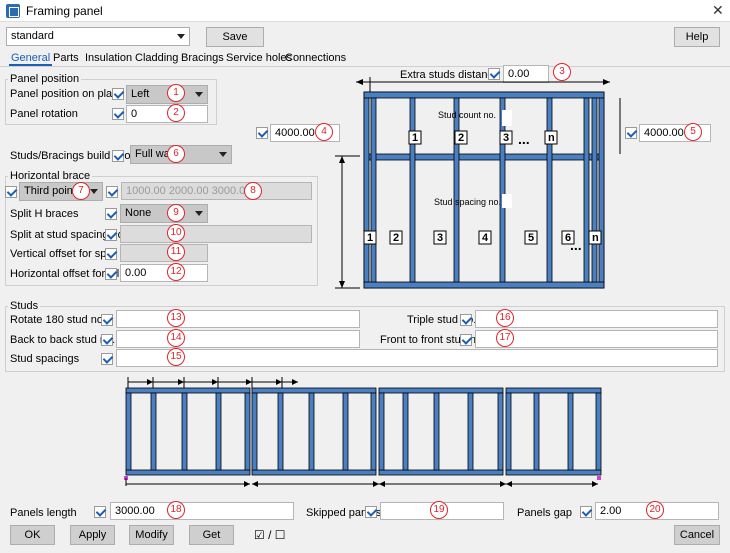 The height and width of the screenshot is (553, 730). I want to click on panels-length-value: 3000.00, so click(135, 511).